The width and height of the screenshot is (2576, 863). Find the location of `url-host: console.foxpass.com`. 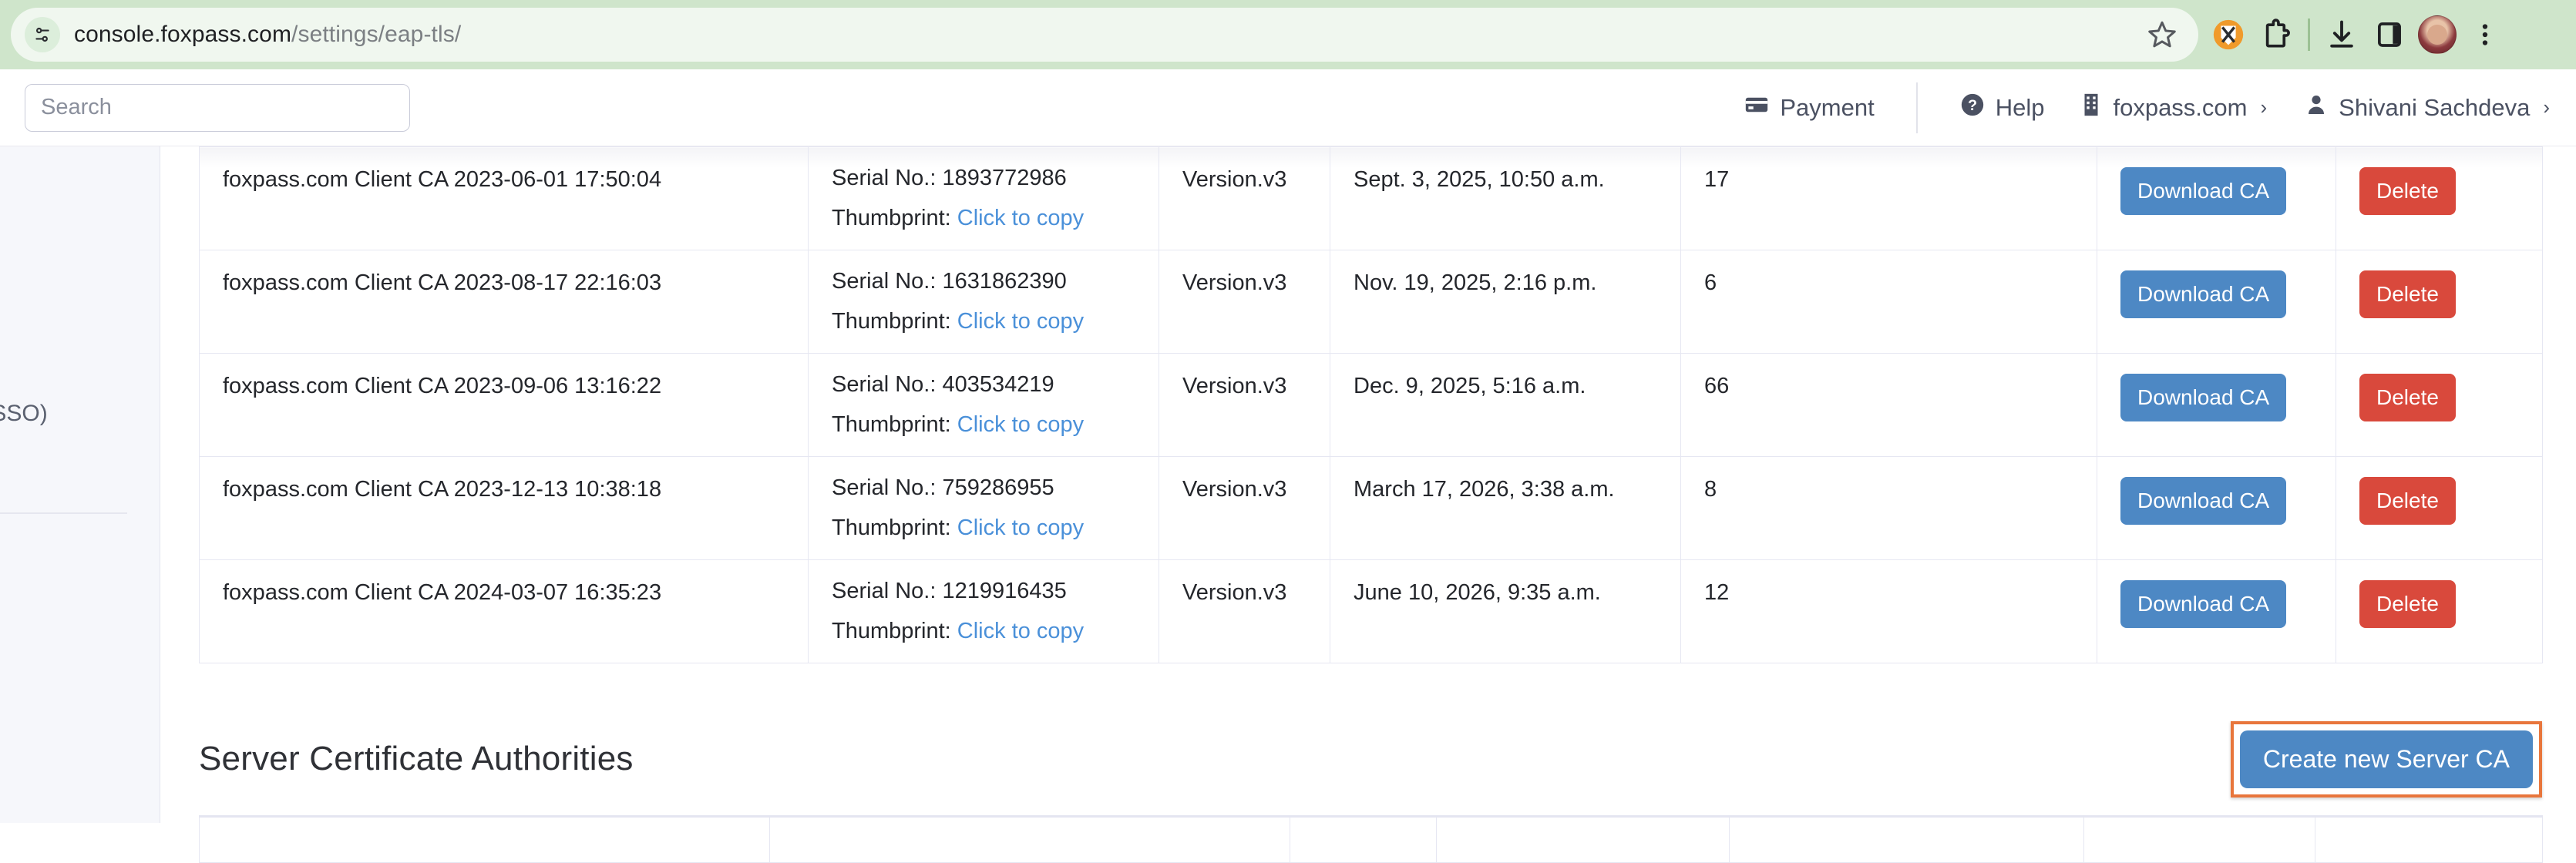

url-host: console.foxpass.com is located at coordinates (183, 35).